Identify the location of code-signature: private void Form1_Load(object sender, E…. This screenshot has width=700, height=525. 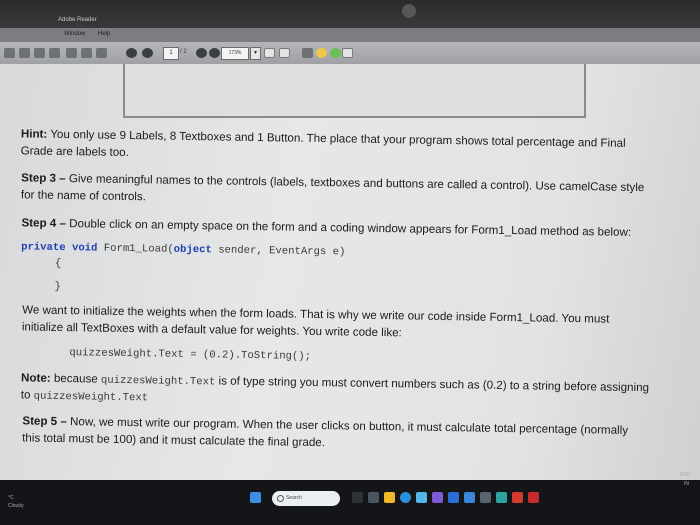
(183, 250).